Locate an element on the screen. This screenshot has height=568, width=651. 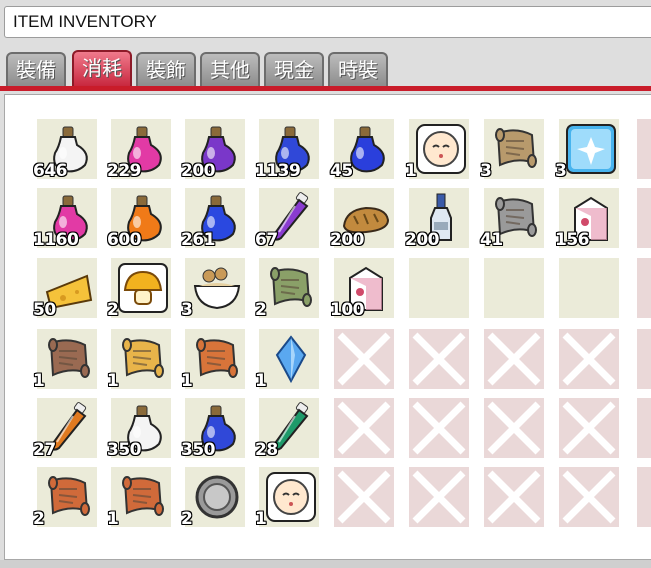
golden-mushroom-icon is located at coordinates (143, 288).